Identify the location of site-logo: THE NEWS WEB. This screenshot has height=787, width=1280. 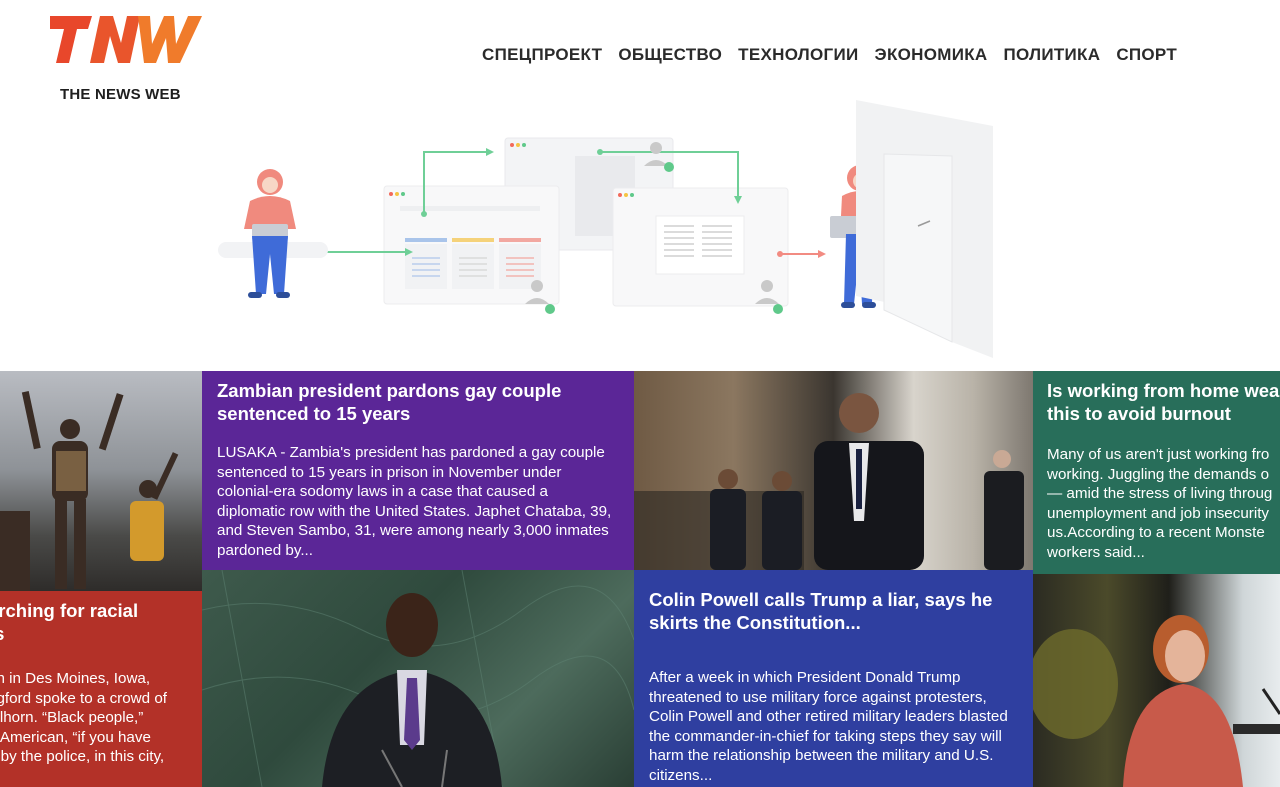
(126, 59).